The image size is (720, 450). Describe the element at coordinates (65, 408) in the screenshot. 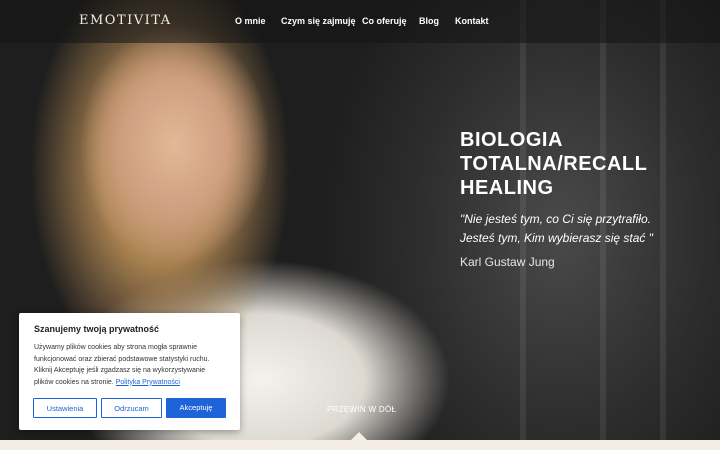

I see `cookie-settings-button: Ustawienia` at that location.